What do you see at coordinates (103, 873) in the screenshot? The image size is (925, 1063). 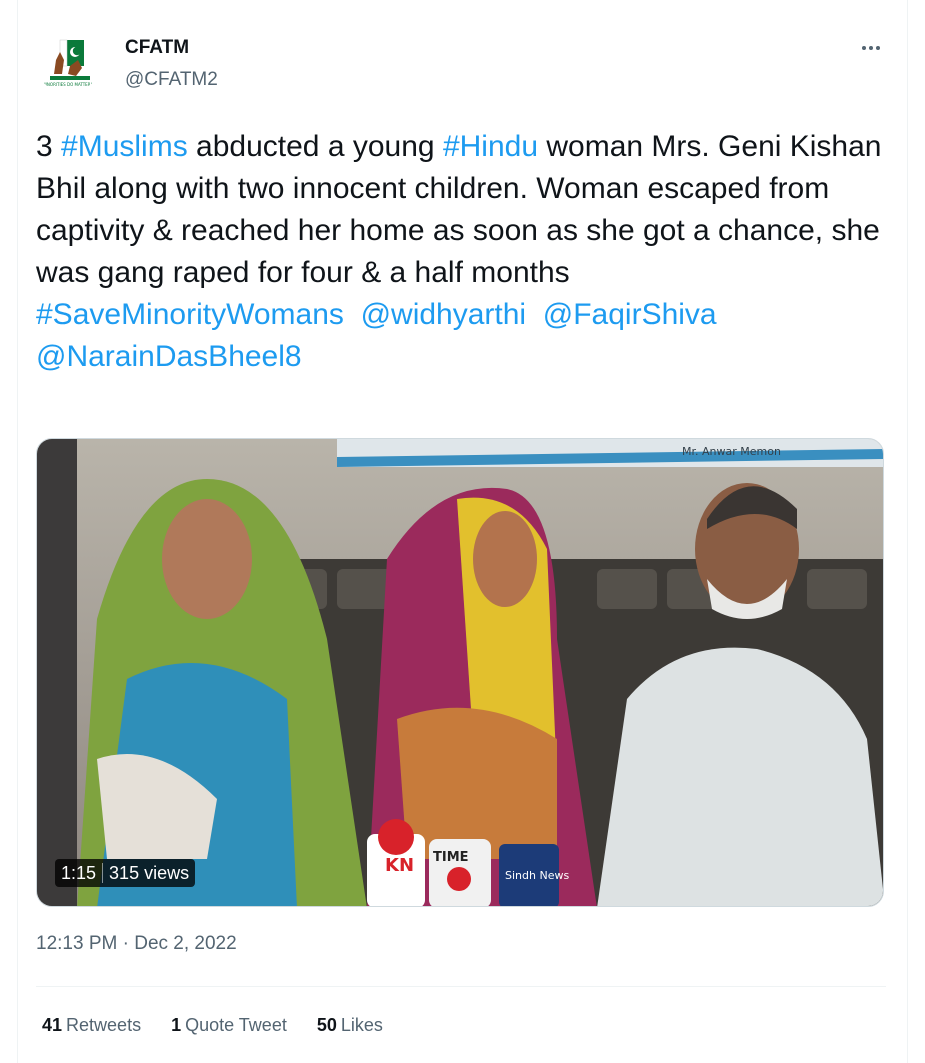 I see `badge-divider` at bounding box center [103, 873].